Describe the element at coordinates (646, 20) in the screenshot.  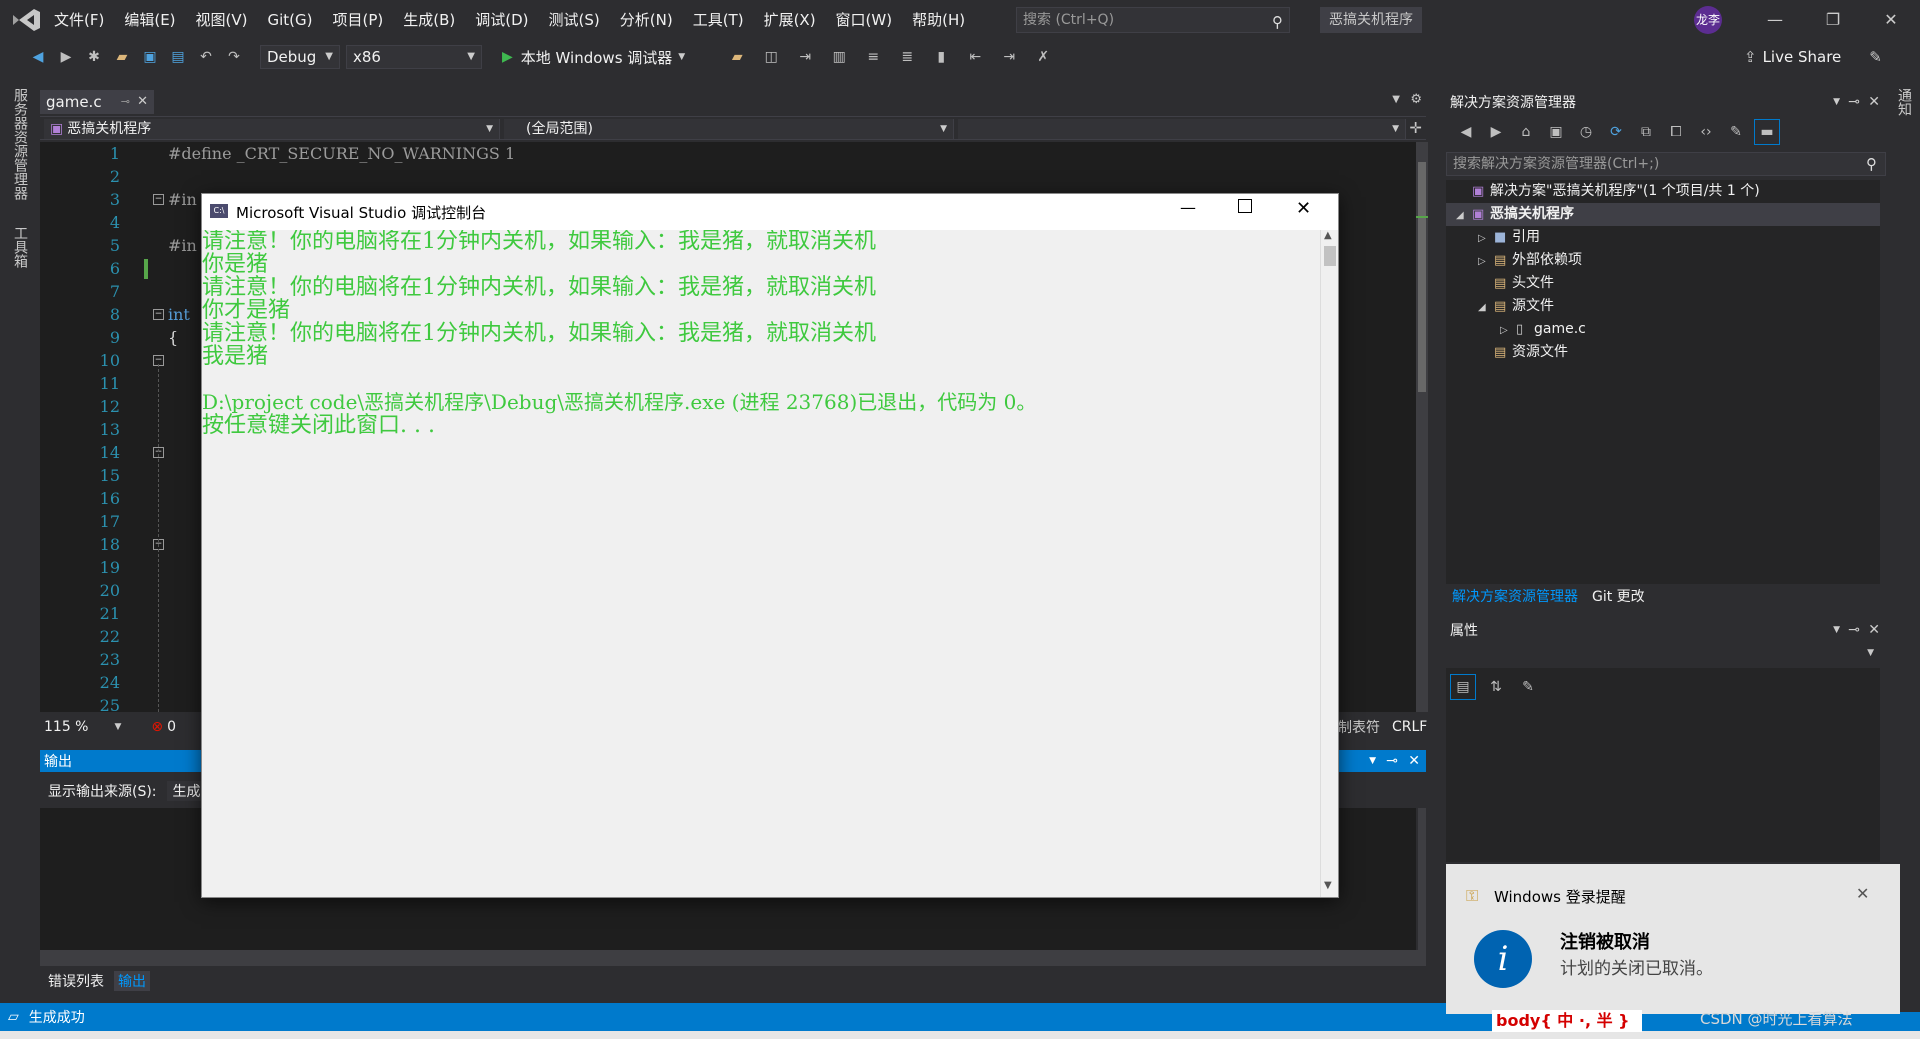
I see `menu-analyze: 分析(N)` at that location.